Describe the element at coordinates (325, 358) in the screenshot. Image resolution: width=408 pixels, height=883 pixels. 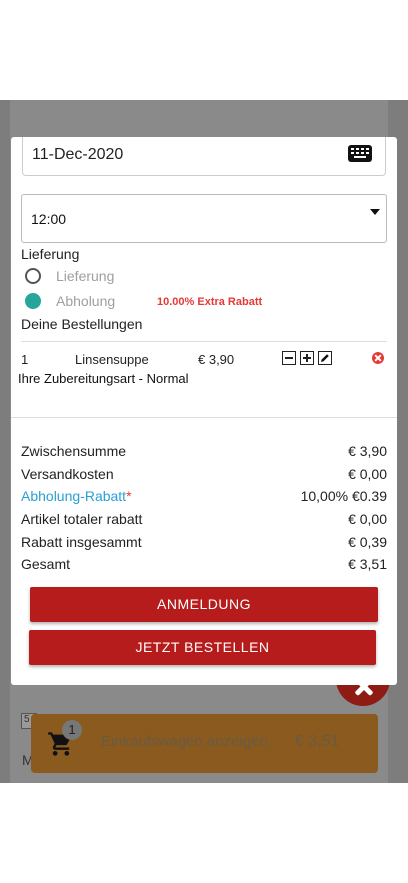
I see `edit-item-icon` at that location.